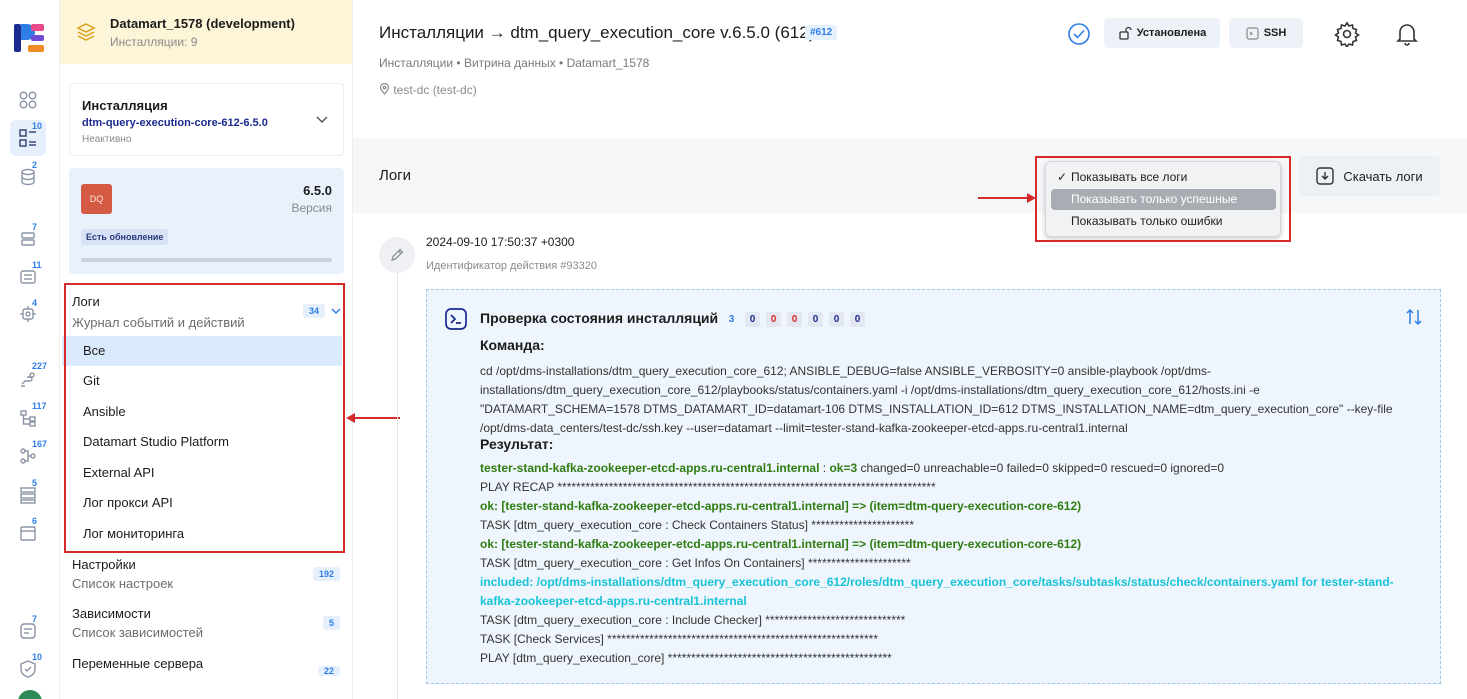 The width and height of the screenshot is (1467, 699). What do you see at coordinates (206, 260) in the screenshot?
I see `version-progress` at bounding box center [206, 260].